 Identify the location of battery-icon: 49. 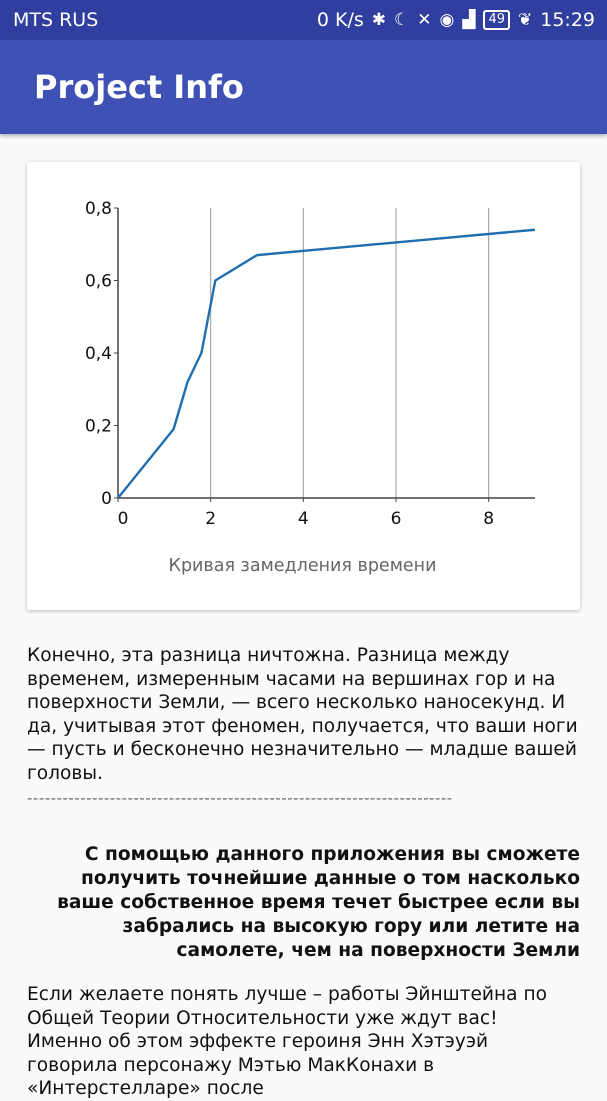
(496, 20).